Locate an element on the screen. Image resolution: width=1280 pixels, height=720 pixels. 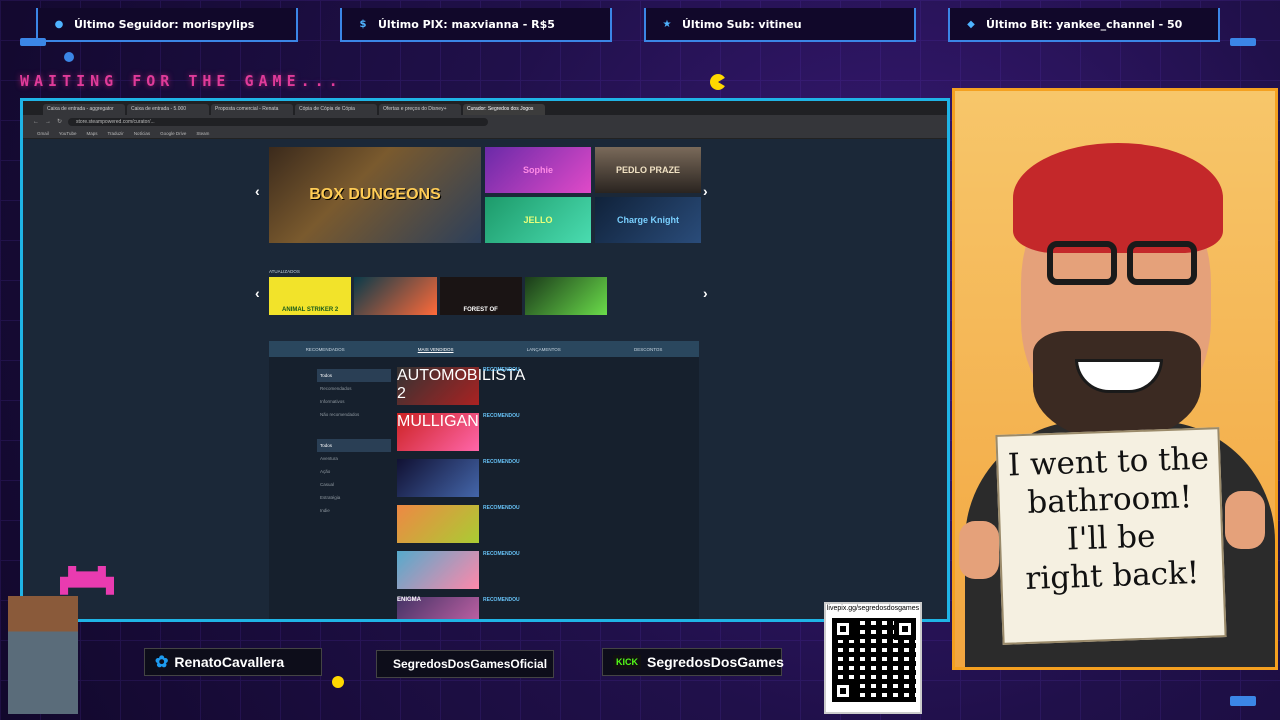
qr-url: livepix.gg/segredosdosgames is located at coordinates (873, 608).